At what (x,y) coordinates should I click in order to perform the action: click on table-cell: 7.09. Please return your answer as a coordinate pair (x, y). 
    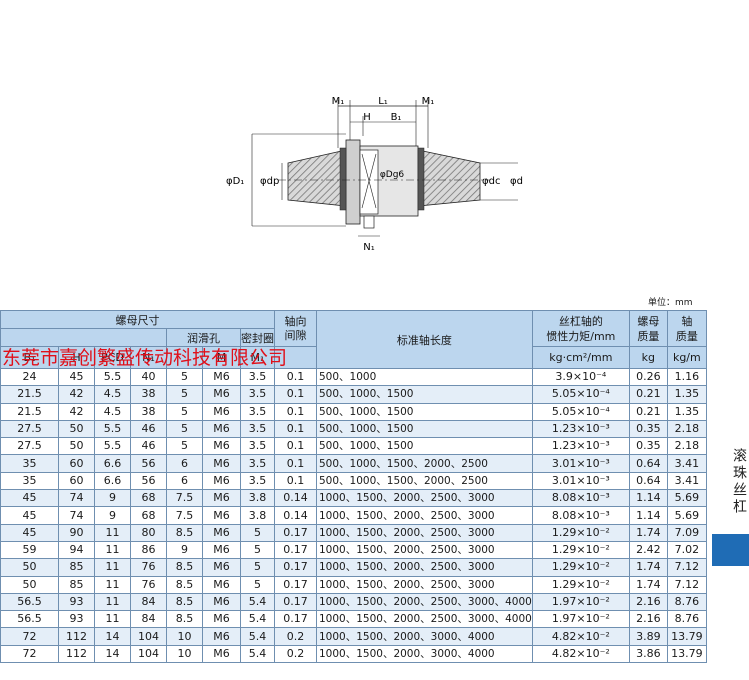
    Looking at the image, I should click on (686, 532).